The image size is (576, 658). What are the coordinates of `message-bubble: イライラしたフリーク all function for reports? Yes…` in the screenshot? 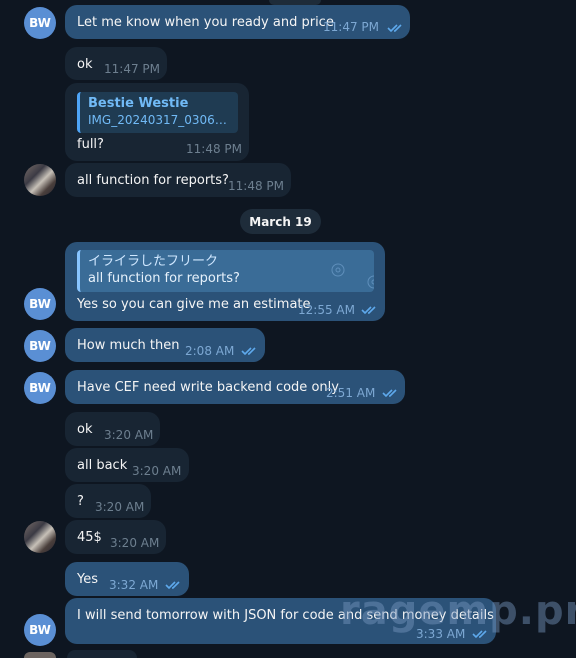 It's located at (225, 281).